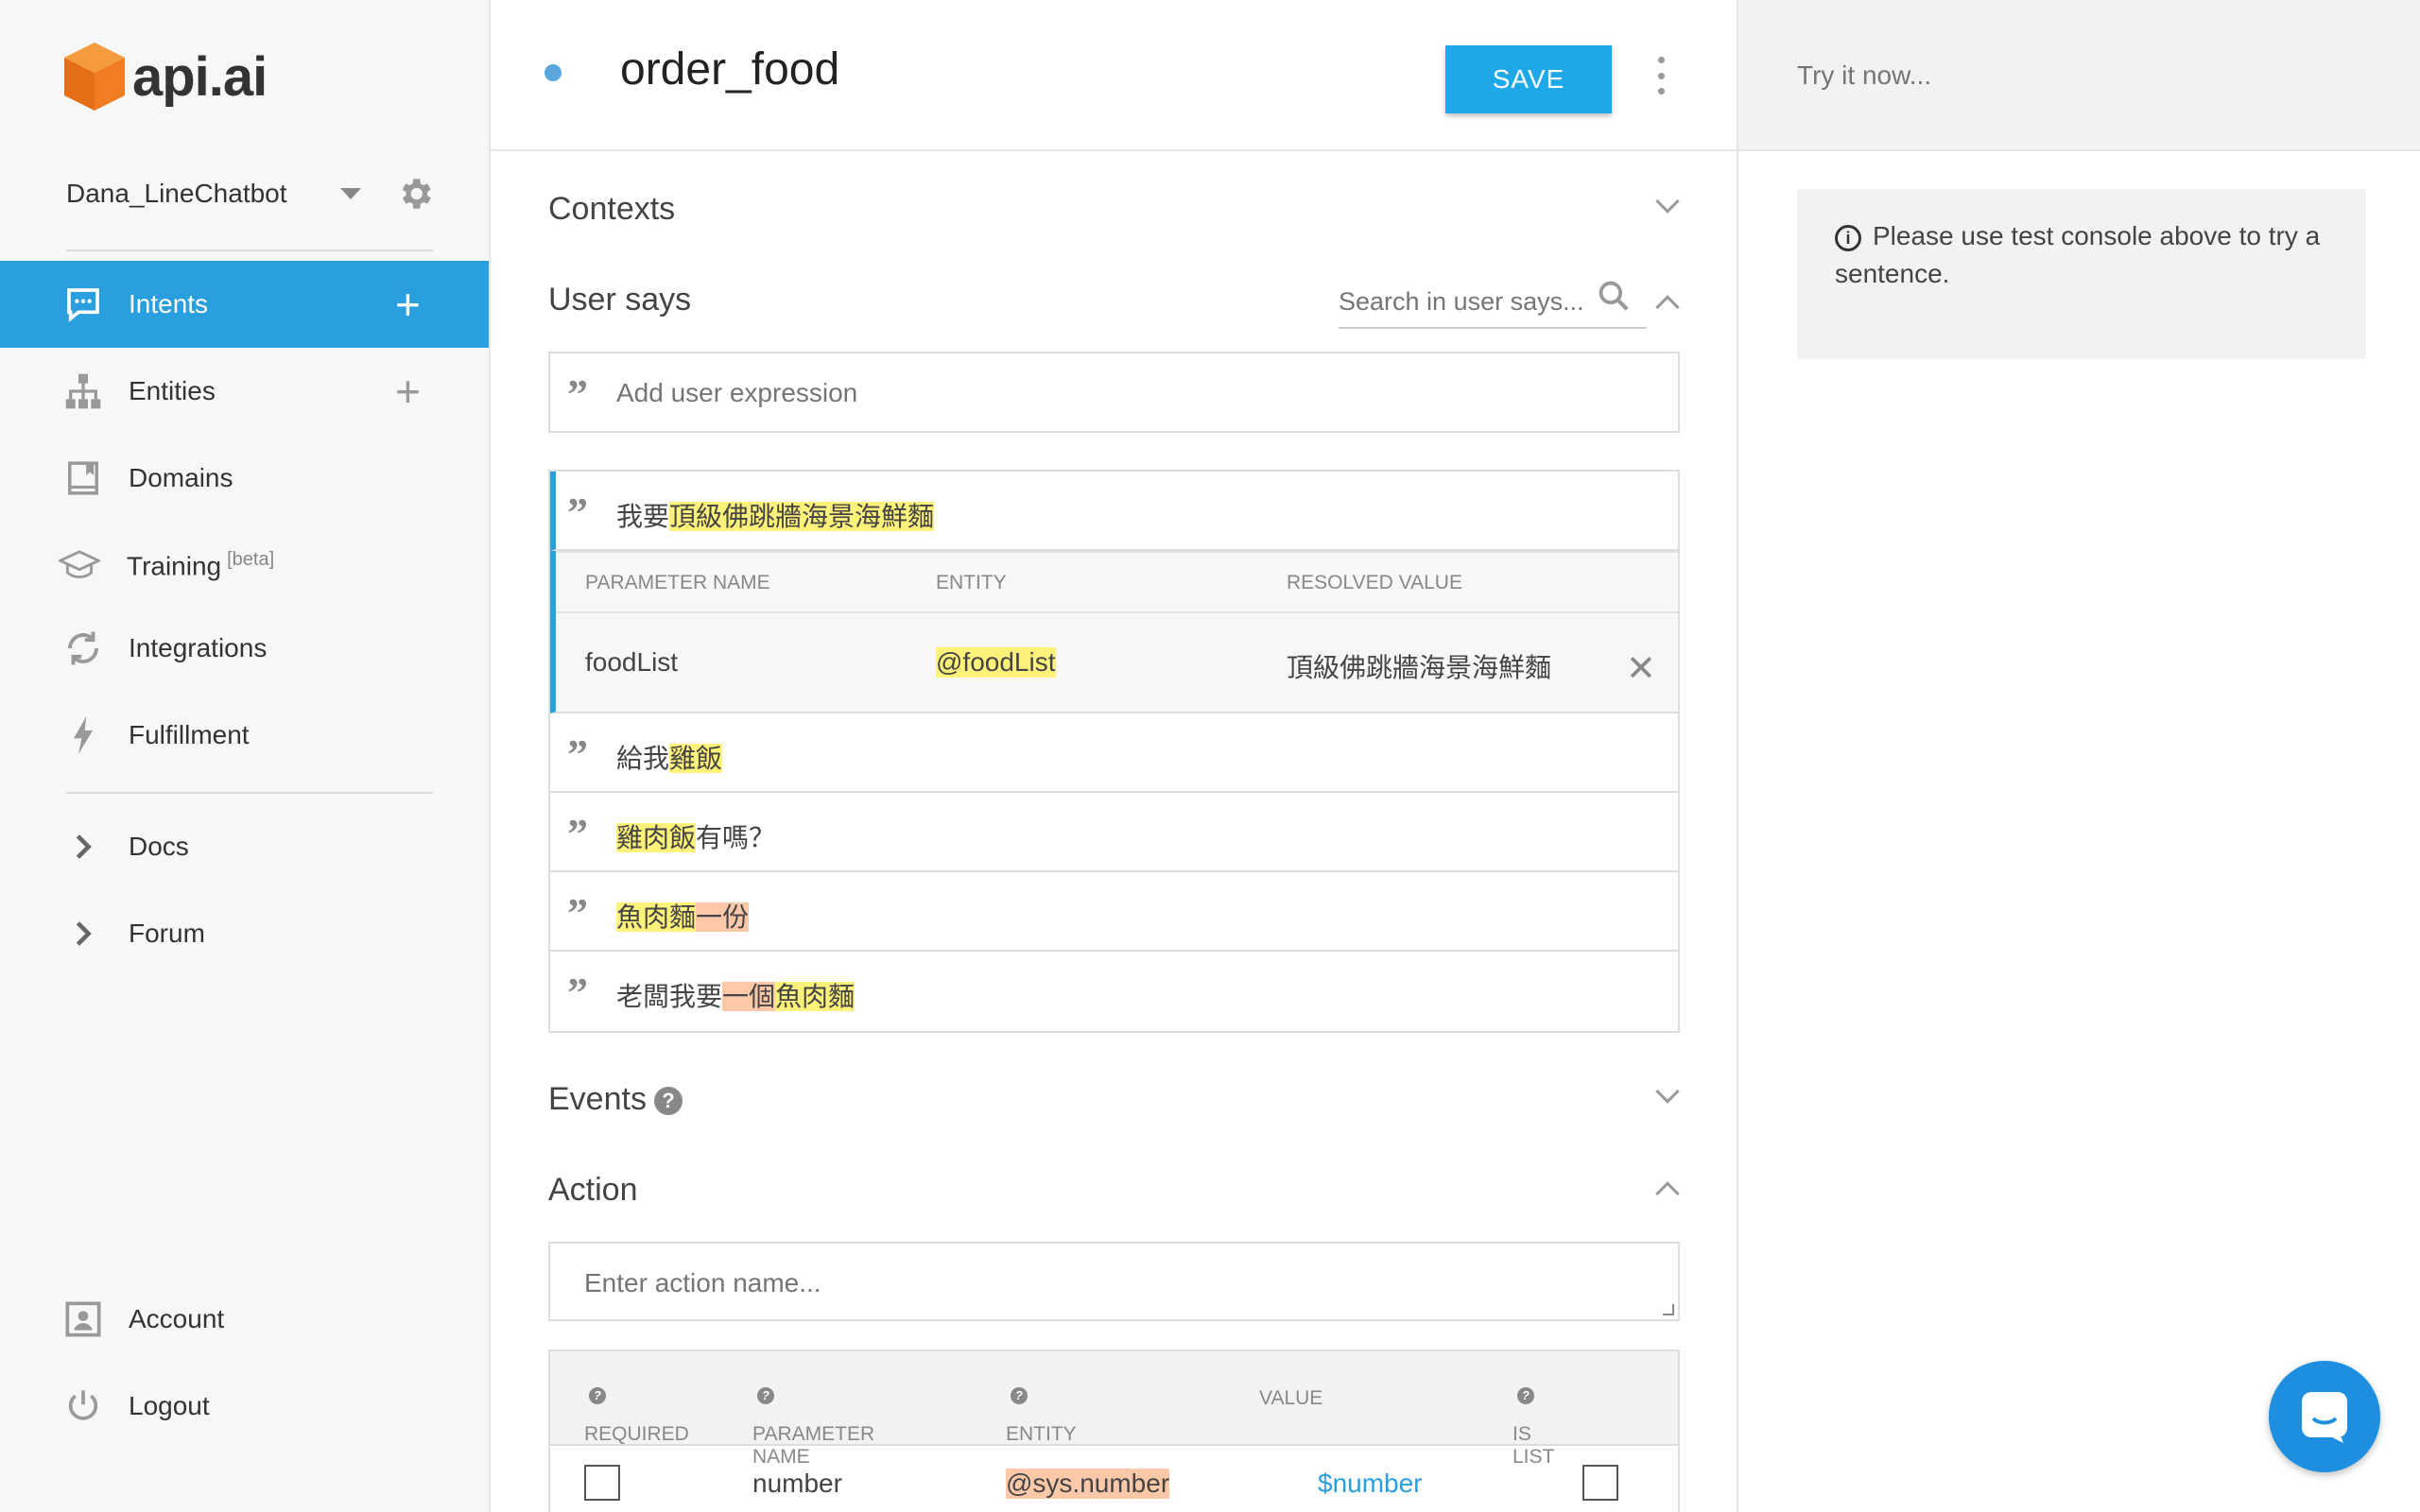 The image size is (2420, 1512). What do you see at coordinates (83, 847) in the screenshot?
I see `chevron-right-icon` at bounding box center [83, 847].